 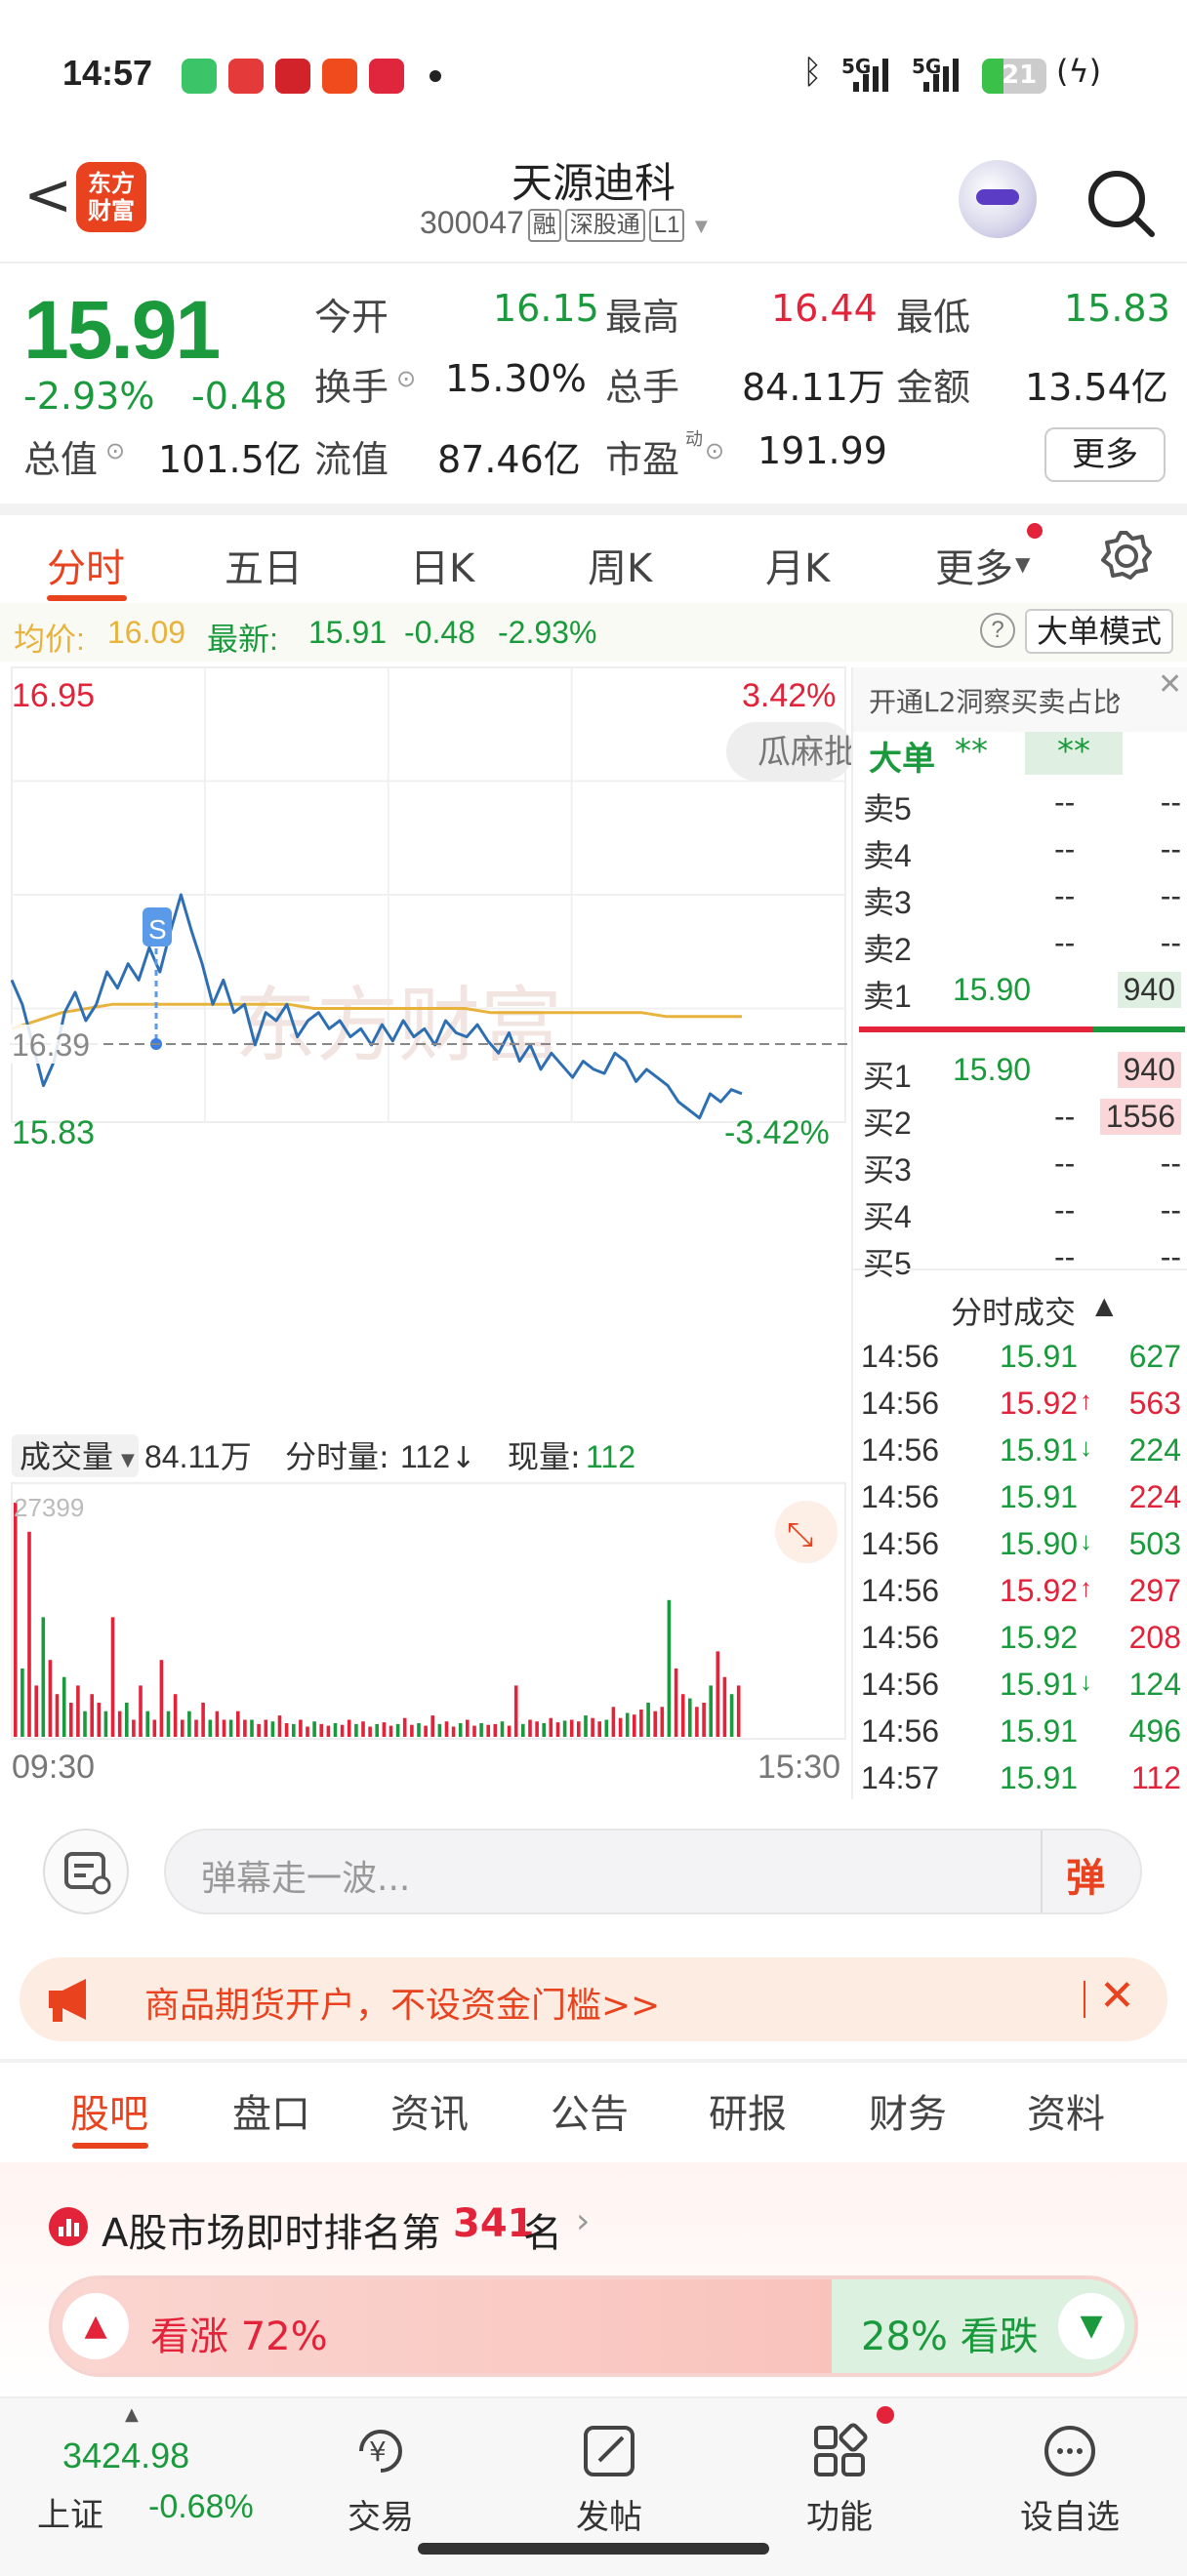 I want to click on close-l2-icon: ✕, so click(x=1170, y=684).